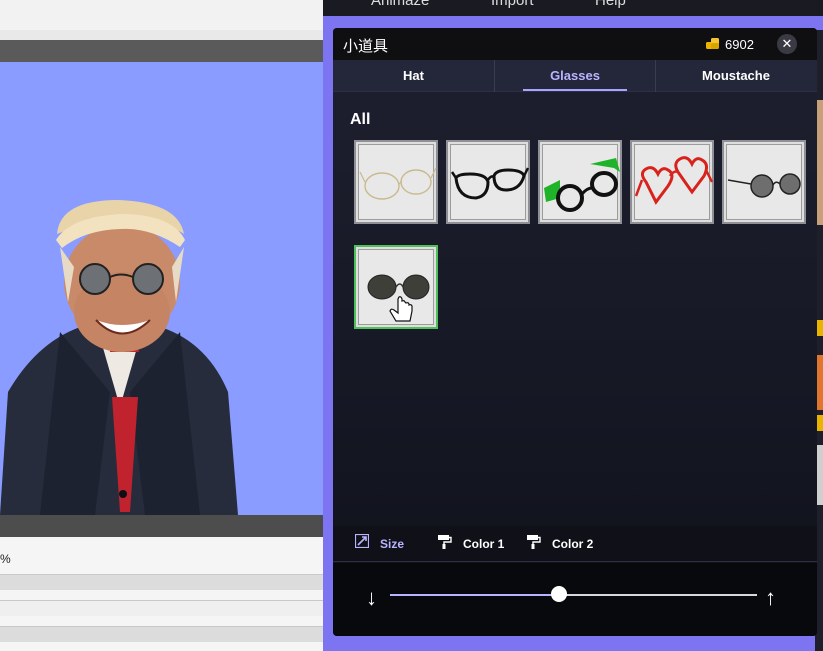 The width and height of the screenshot is (823, 651). Describe the element at coordinates (119, 357) in the screenshot. I see `avatar-figure` at that location.